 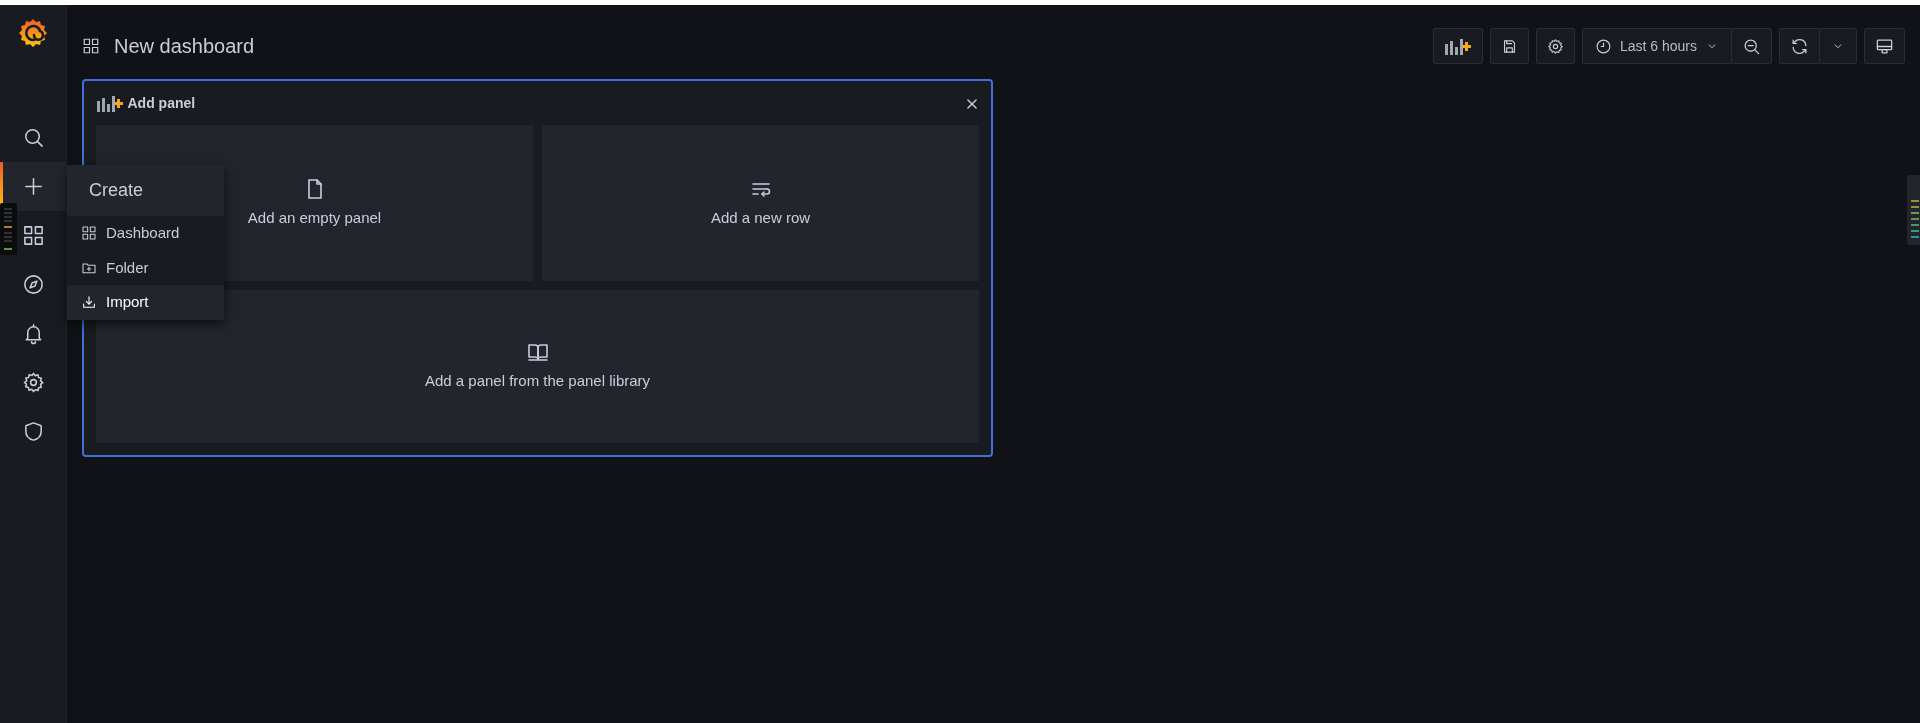 I want to click on zoom-out-button, so click(x=1751, y=46).